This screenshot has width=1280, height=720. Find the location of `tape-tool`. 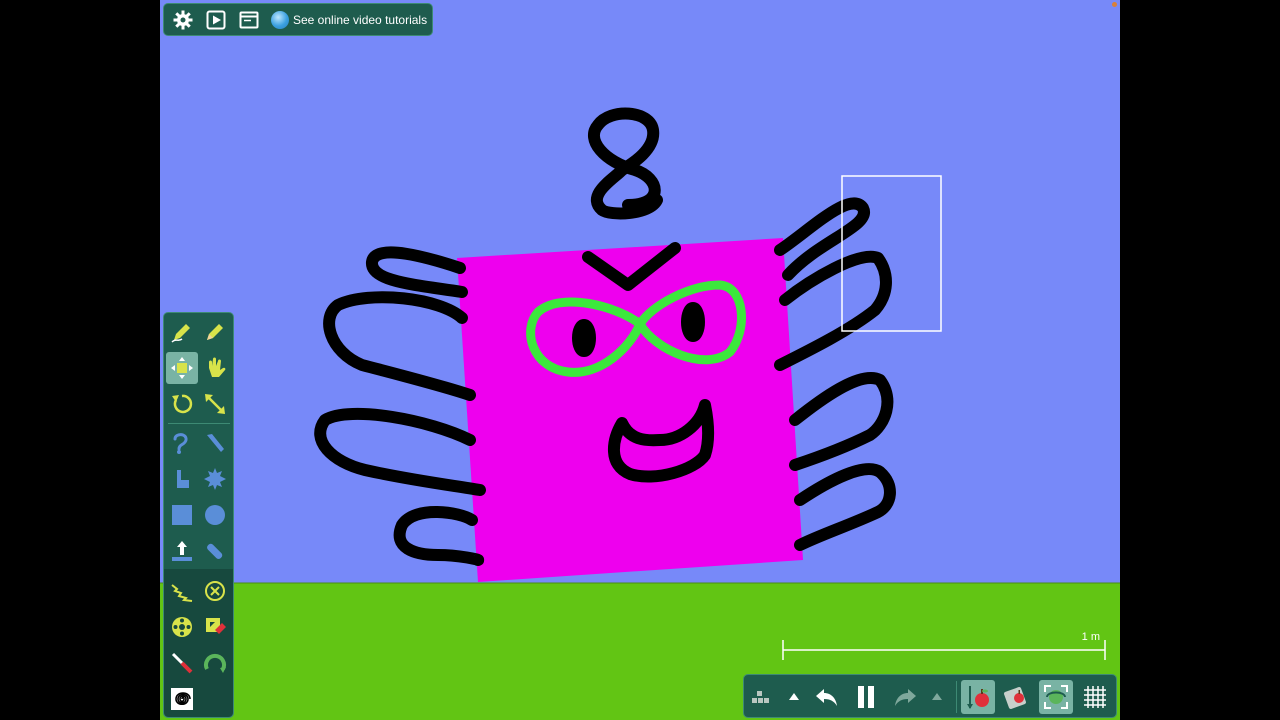

tape-tool is located at coordinates (215, 551).